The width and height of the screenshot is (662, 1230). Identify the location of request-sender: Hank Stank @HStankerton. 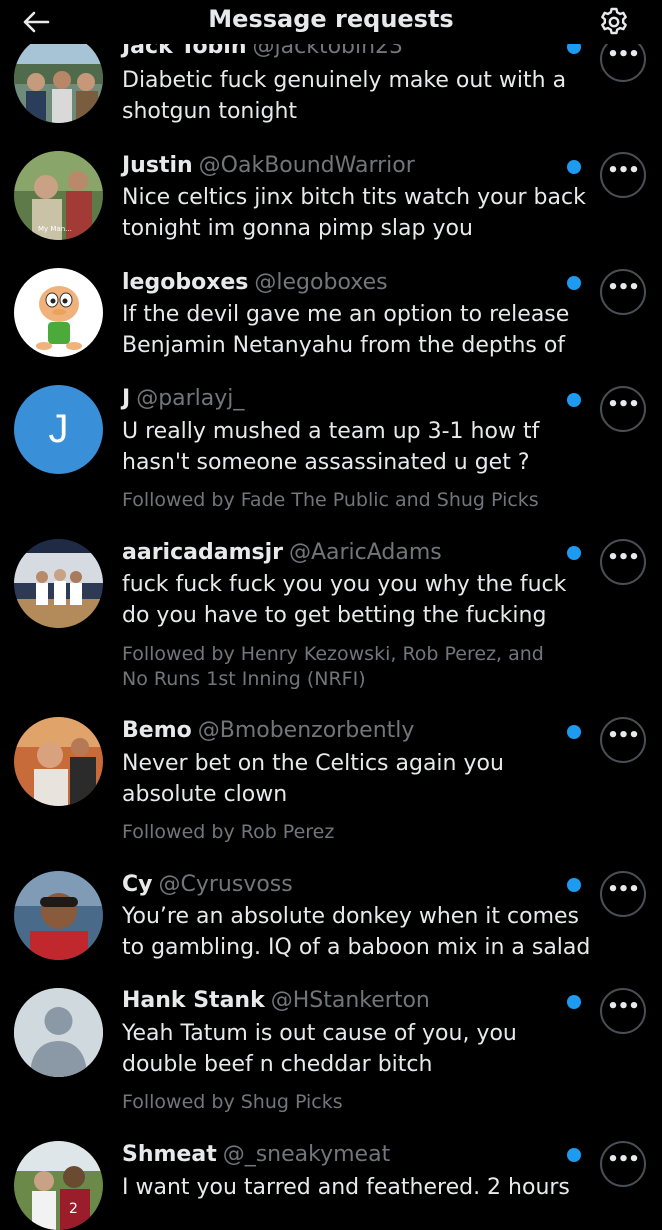
(276, 1000).